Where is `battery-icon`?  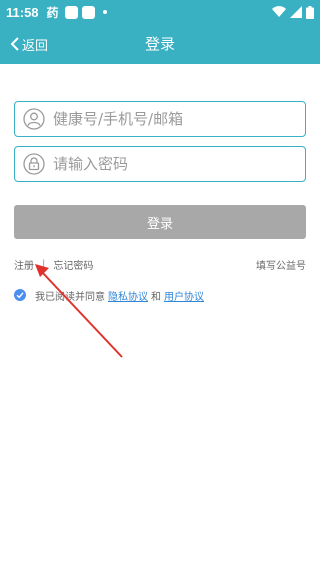 battery-icon is located at coordinates (310, 12).